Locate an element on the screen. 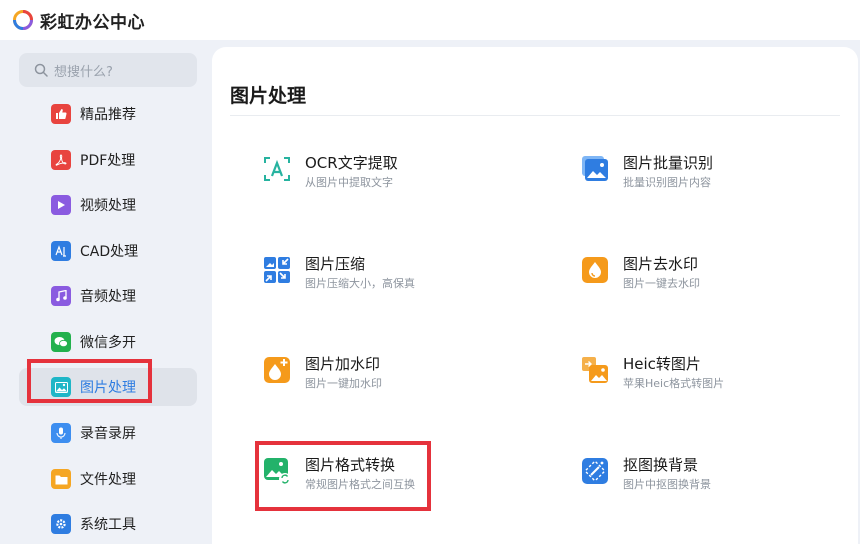  folder-icon is located at coordinates (61, 479).